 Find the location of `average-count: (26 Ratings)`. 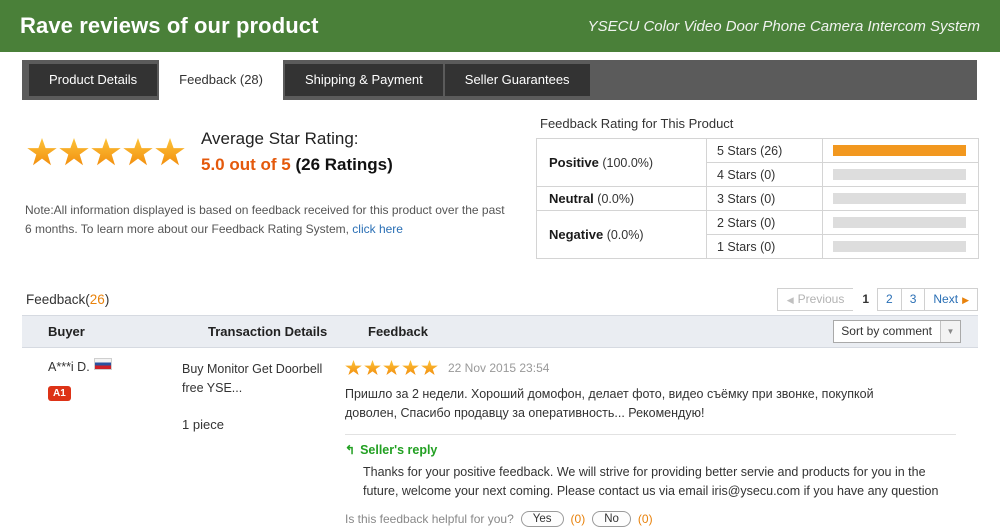

average-count: (26 Ratings) is located at coordinates (344, 164).